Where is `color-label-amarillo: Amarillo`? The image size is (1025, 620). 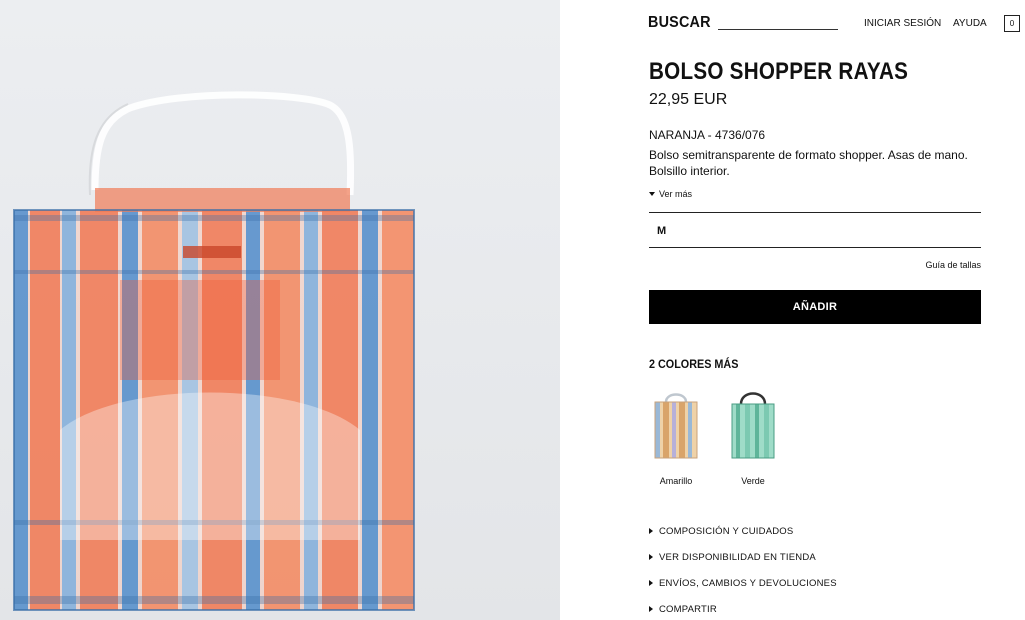 color-label-amarillo: Amarillo is located at coordinates (676, 481).